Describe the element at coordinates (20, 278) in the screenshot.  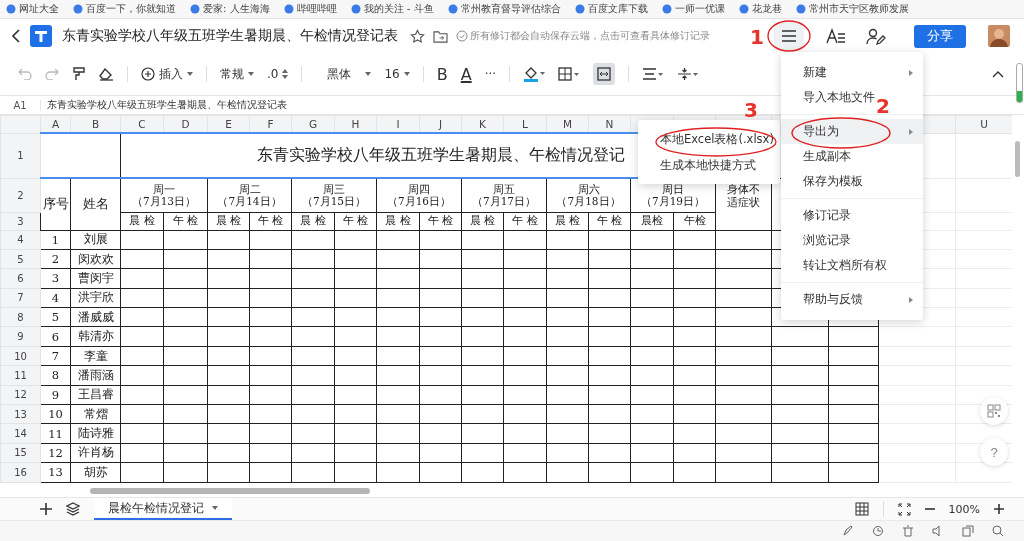
I see `row-header: 6` at that location.